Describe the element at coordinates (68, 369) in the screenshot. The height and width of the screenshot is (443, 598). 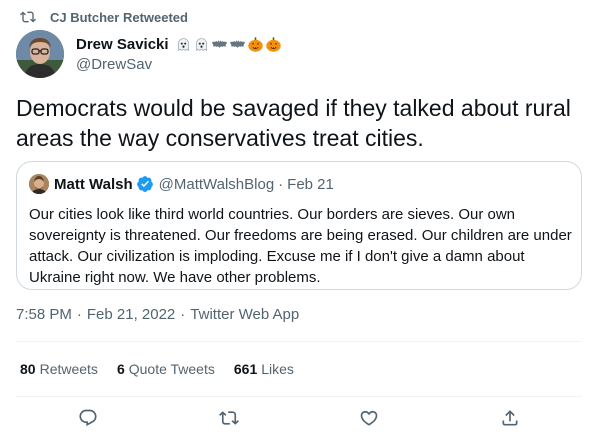
I see `retweets-label: Retweets` at that location.